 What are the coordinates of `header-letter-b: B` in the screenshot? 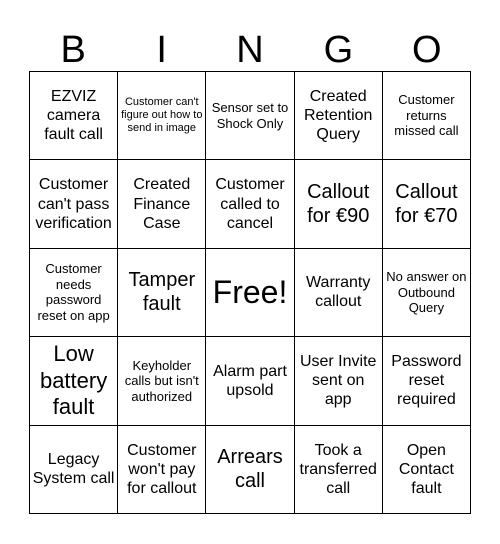 It's located at (73, 50).